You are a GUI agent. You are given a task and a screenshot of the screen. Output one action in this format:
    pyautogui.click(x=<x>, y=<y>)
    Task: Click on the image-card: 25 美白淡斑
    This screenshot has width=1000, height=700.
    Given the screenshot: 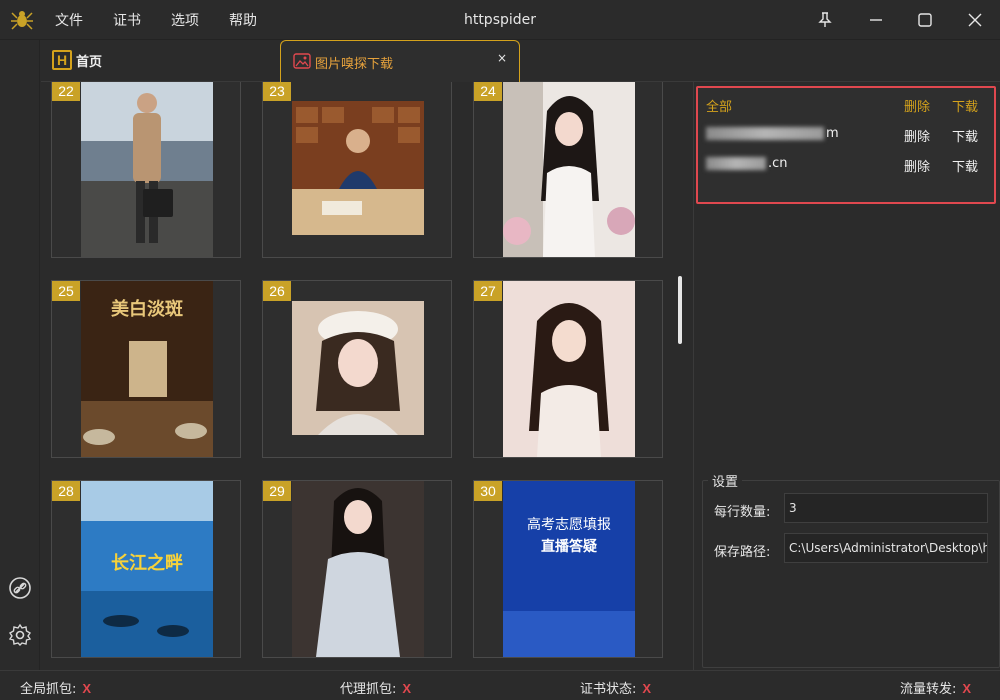 What is the action you would take?
    pyautogui.click(x=146, y=369)
    